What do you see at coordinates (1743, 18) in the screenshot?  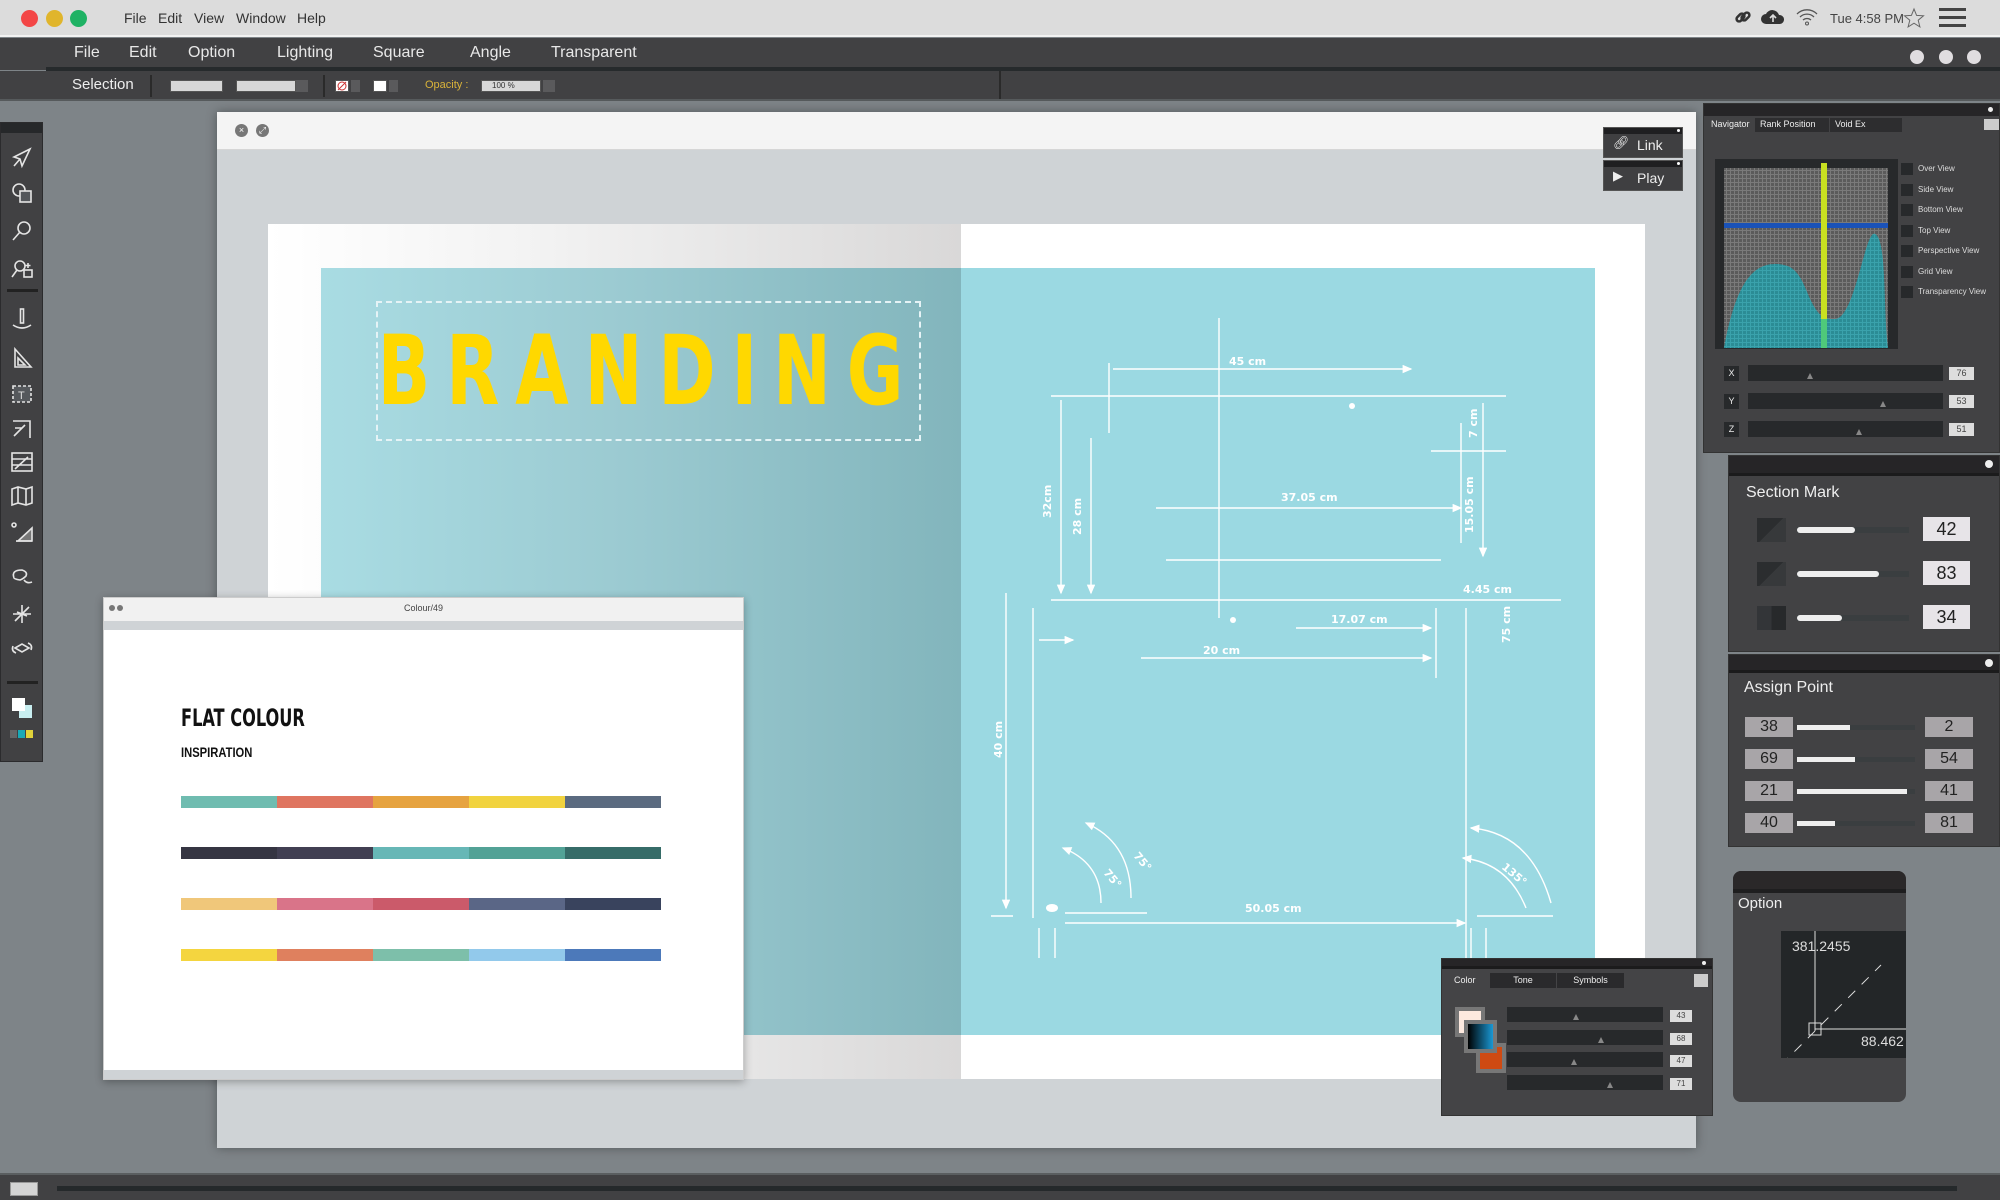 I see `link-icon` at bounding box center [1743, 18].